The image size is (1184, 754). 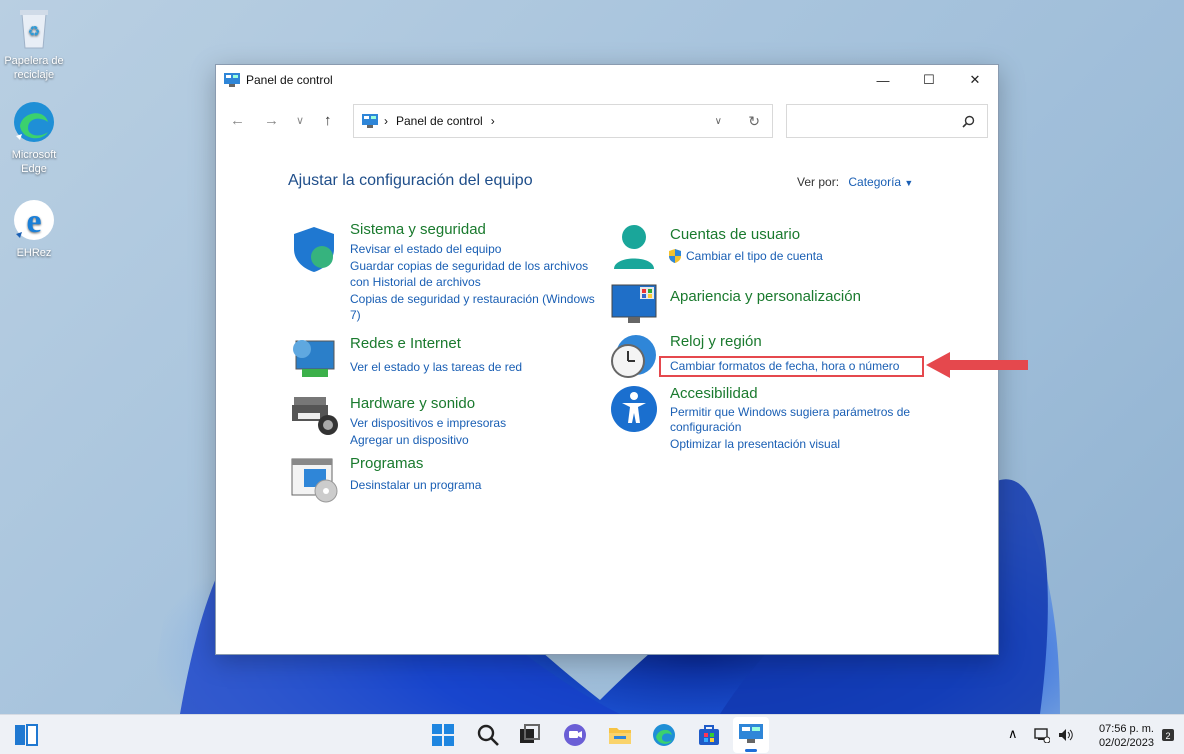 What do you see at coordinates (975, 80) in the screenshot?
I see `close-button: ✕` at bounding box center [975, 80].